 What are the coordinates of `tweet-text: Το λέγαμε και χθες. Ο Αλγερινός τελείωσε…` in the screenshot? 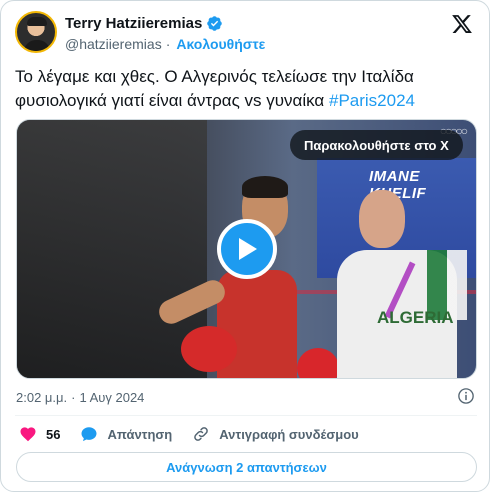 It's located at (246, 89).